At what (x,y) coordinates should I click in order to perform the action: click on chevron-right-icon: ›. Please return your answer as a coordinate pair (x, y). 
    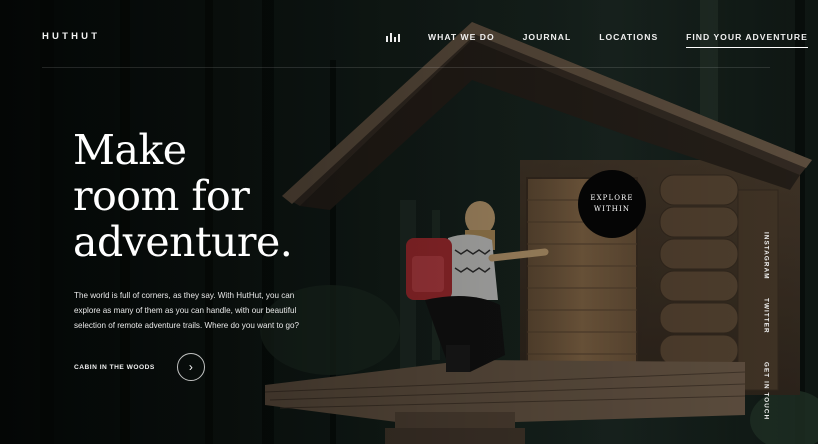
    Looking at the image, I should click on (190, 367).